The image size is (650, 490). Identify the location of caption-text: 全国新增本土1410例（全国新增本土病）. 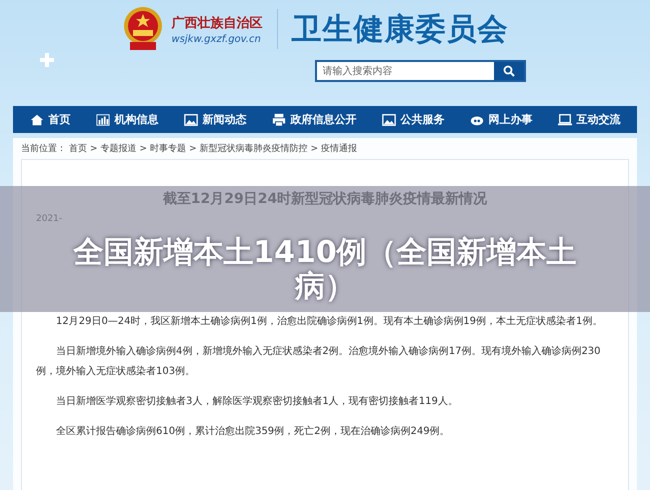
(325, 270).